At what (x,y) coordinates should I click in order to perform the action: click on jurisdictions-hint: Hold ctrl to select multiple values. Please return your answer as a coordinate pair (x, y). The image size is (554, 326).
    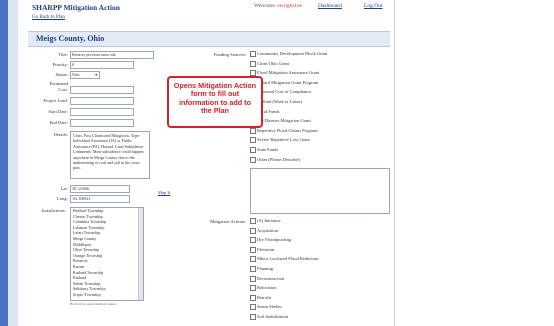
    Looking at the image, I should click on (93, 304).